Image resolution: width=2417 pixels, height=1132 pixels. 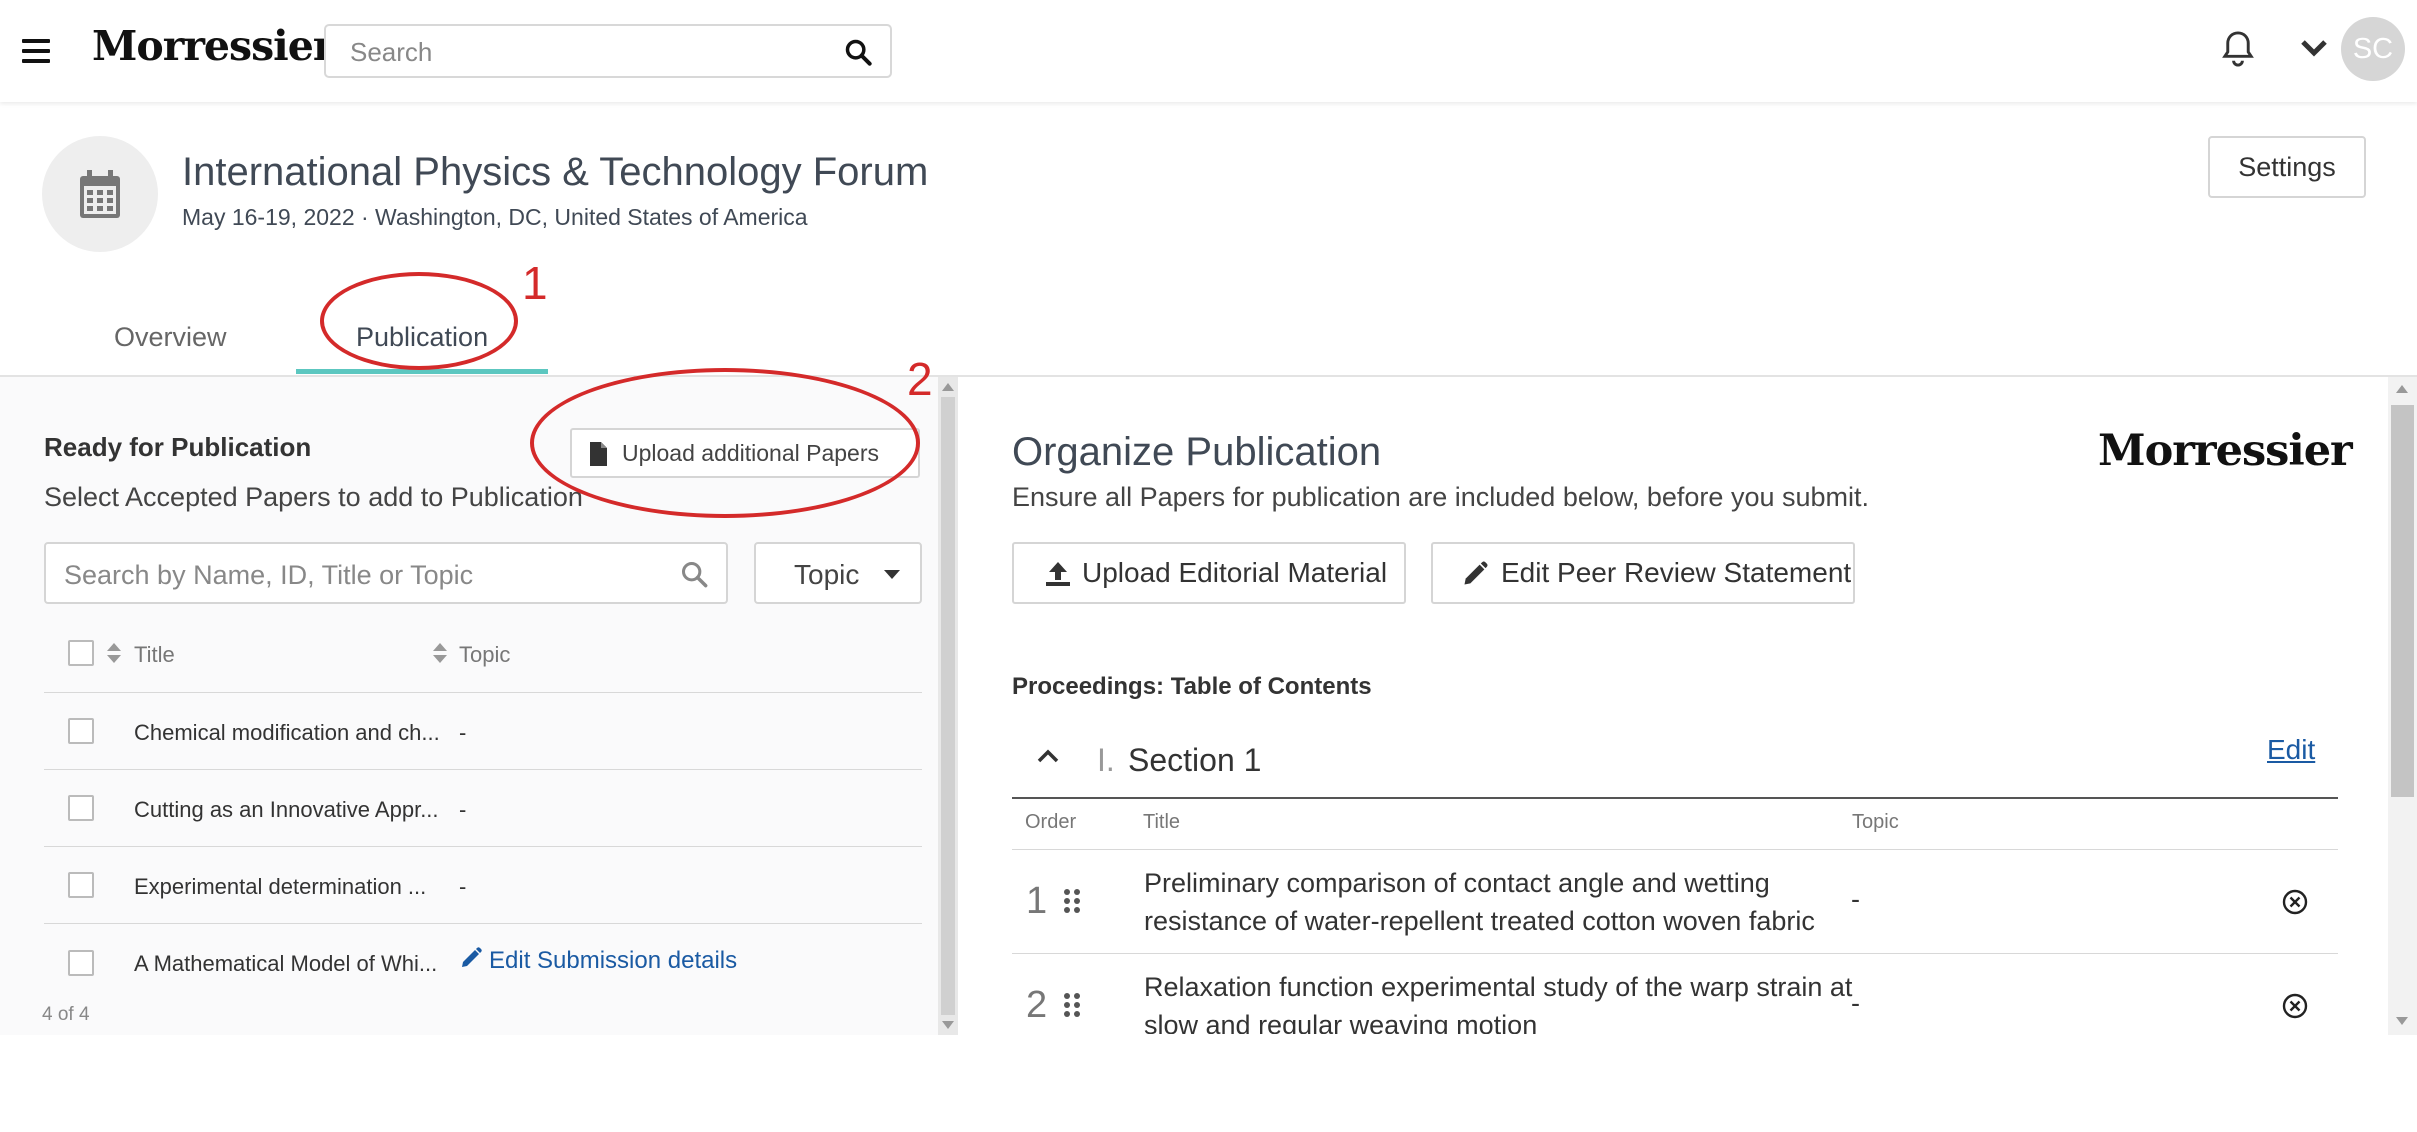 What do you see at coordinates (1195, 760) in the screenshot?
I see `section-title: Section 1` at bounding box center [1195, 760].